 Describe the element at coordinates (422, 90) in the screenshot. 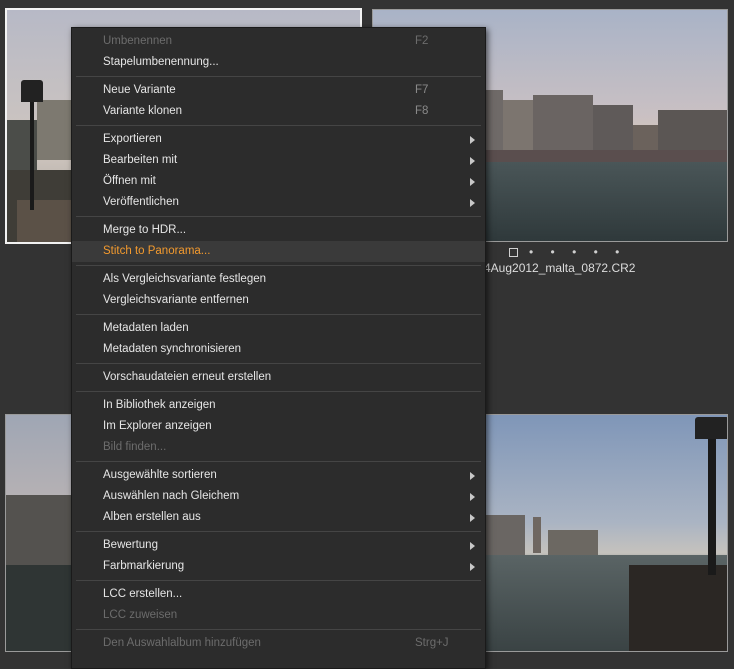

I see `menu-item-shortcut: F7` at that location.